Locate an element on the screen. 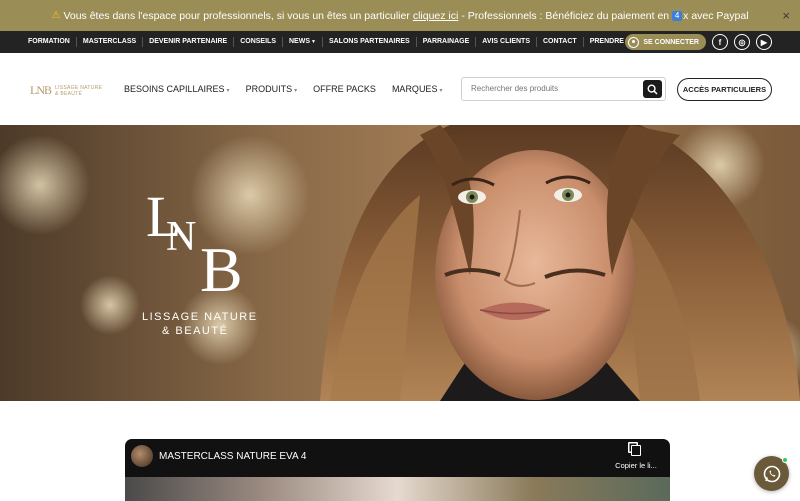  hero-tagline-1: LISSAGE NATURE is located at coordinates (200, 317).